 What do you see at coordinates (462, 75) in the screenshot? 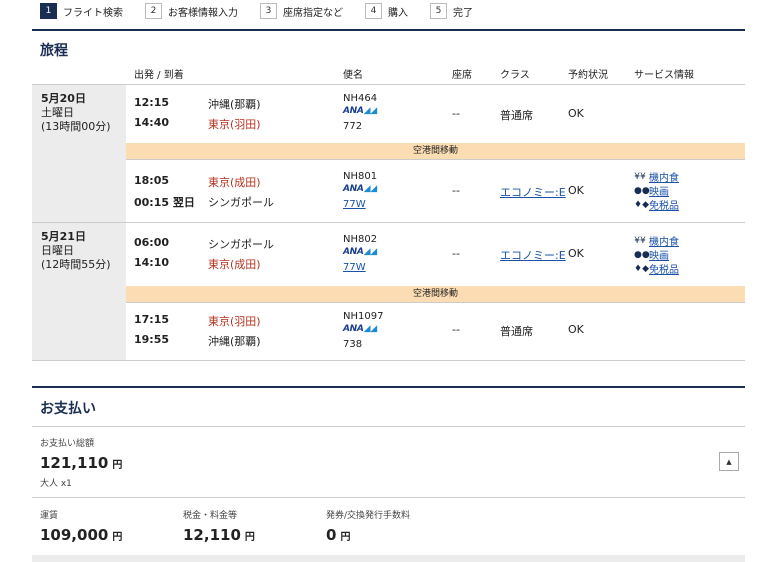
I see `header-seat: 座席` at bounding box center [462, 75].